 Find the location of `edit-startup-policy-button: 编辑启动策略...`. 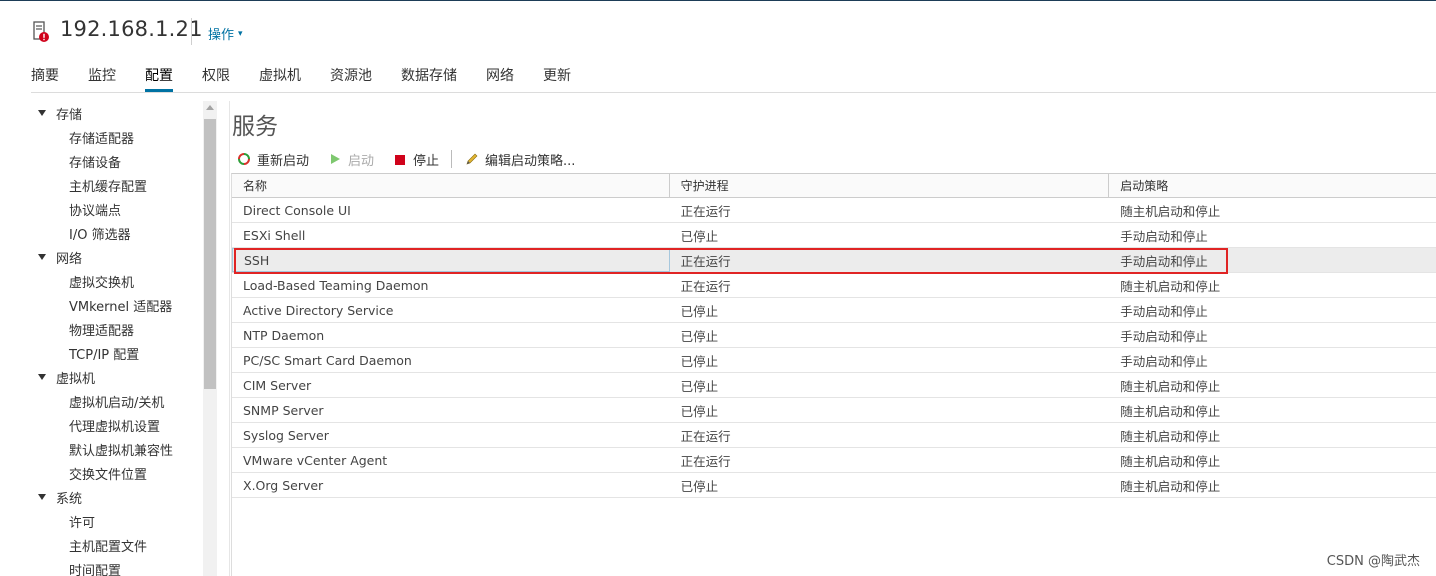

edit-startup-policy-button: 编辑启动策略... is located at coordinates (519, 159).